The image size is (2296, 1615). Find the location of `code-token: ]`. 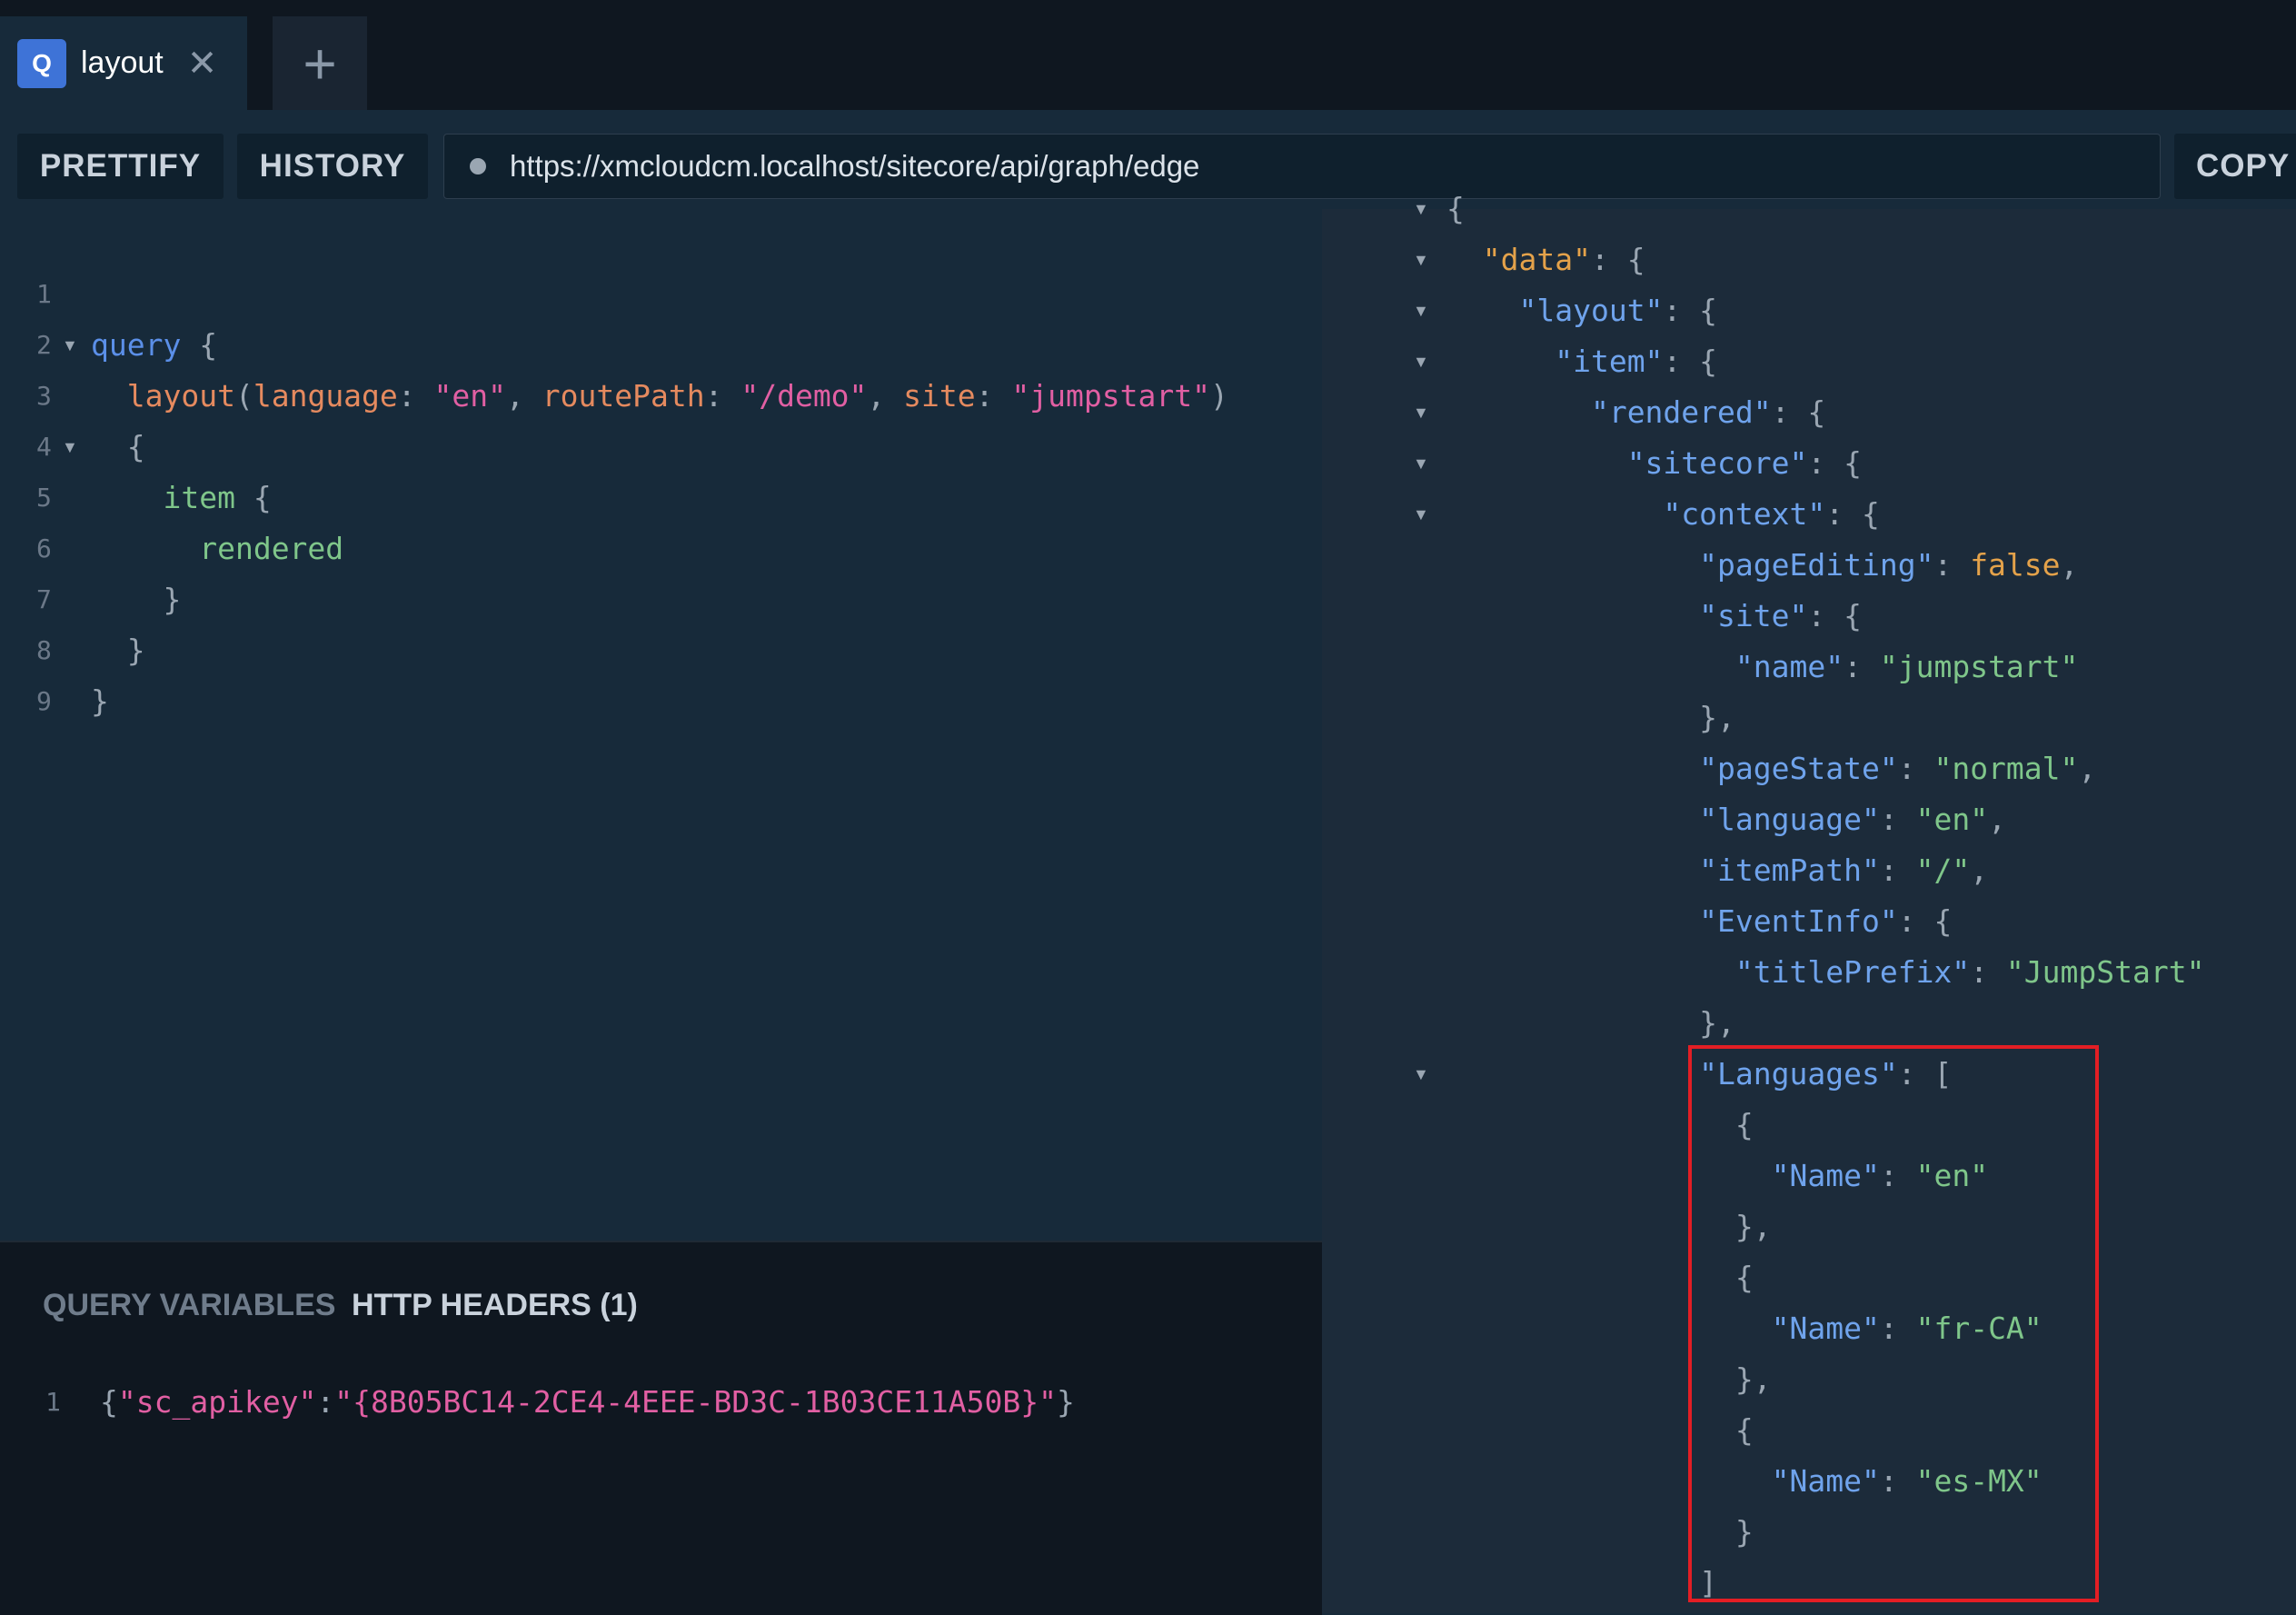

code-token: ] is located at coordinates (1581, 1582).